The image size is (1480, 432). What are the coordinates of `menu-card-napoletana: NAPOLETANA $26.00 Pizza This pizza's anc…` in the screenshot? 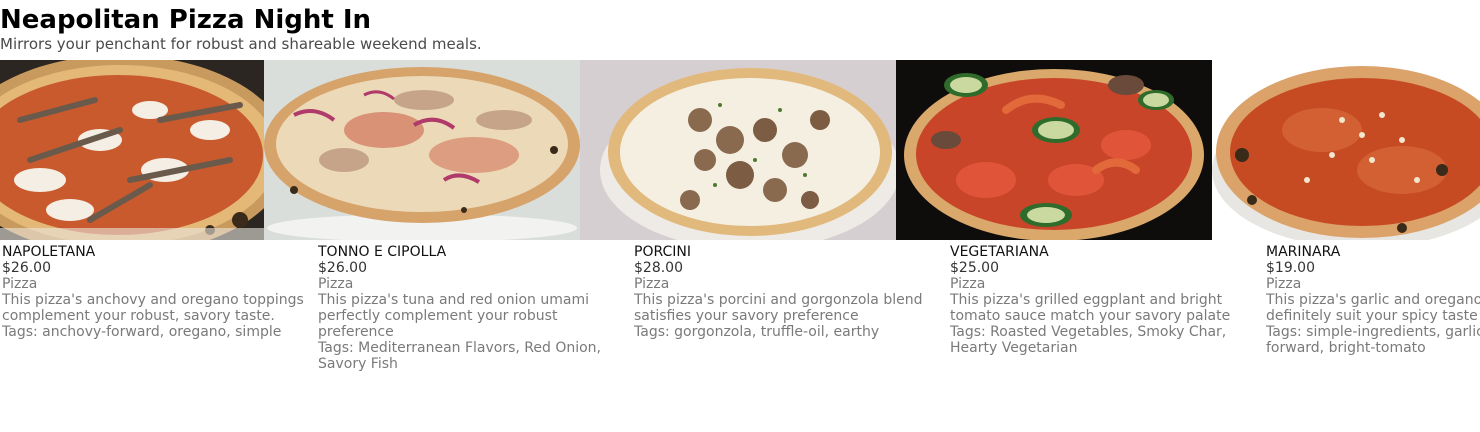 It's located at (154, 292).